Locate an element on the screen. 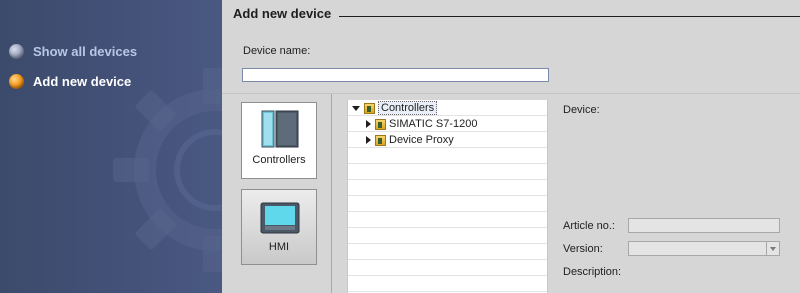  section-divider is located at coordinates (511, 93).